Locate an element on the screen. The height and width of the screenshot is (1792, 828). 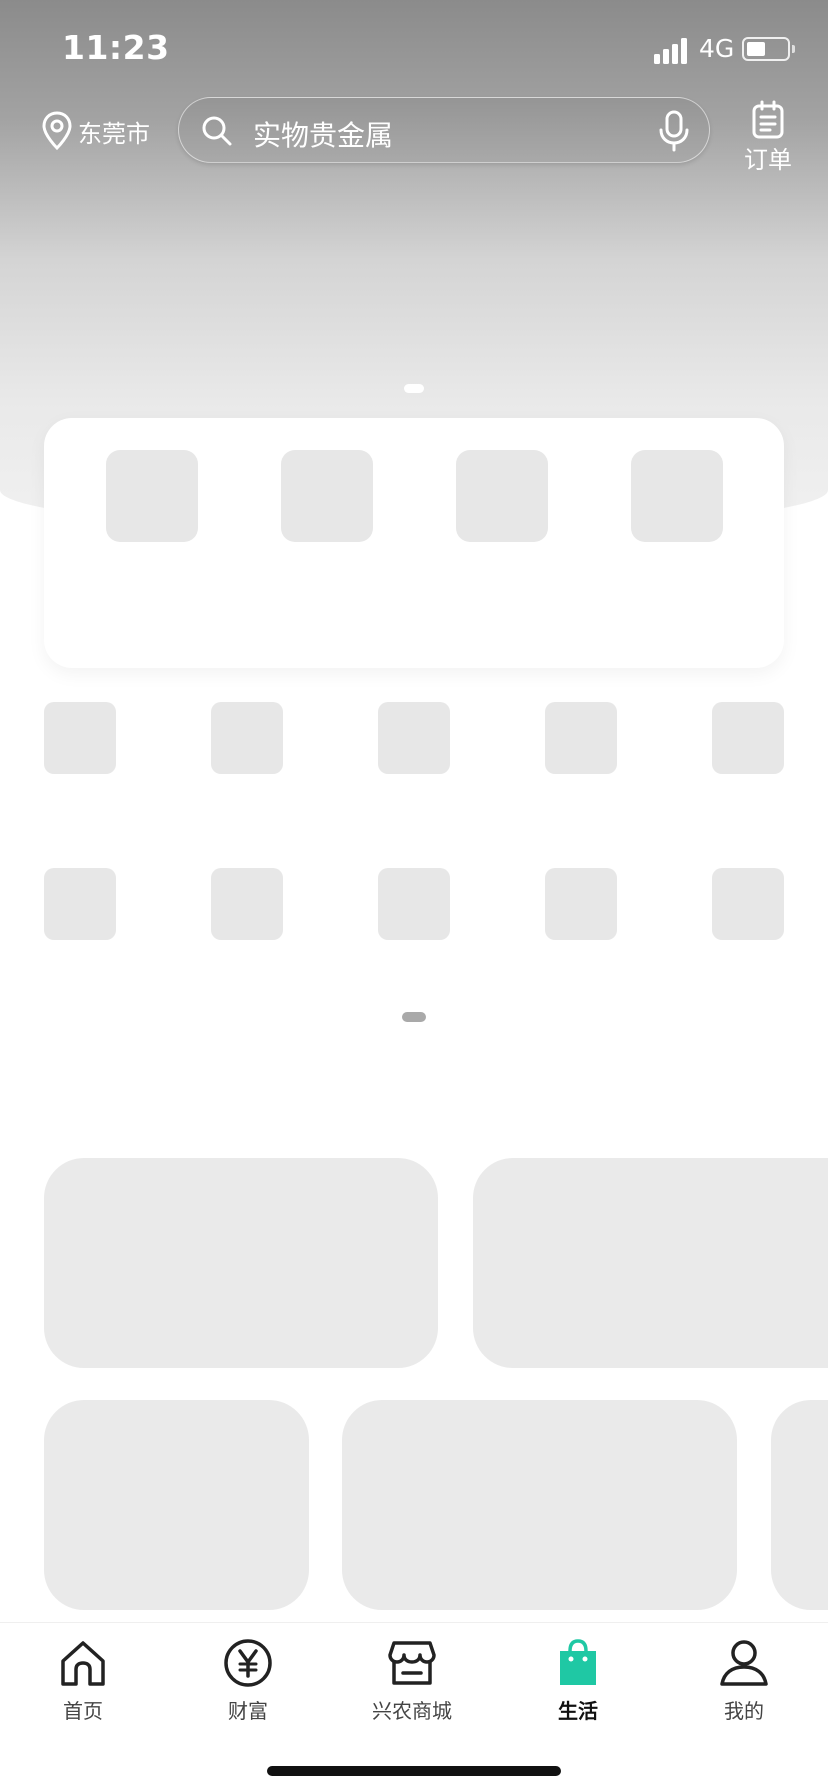
banner-page-indicator is located at coordinates (414, 388).